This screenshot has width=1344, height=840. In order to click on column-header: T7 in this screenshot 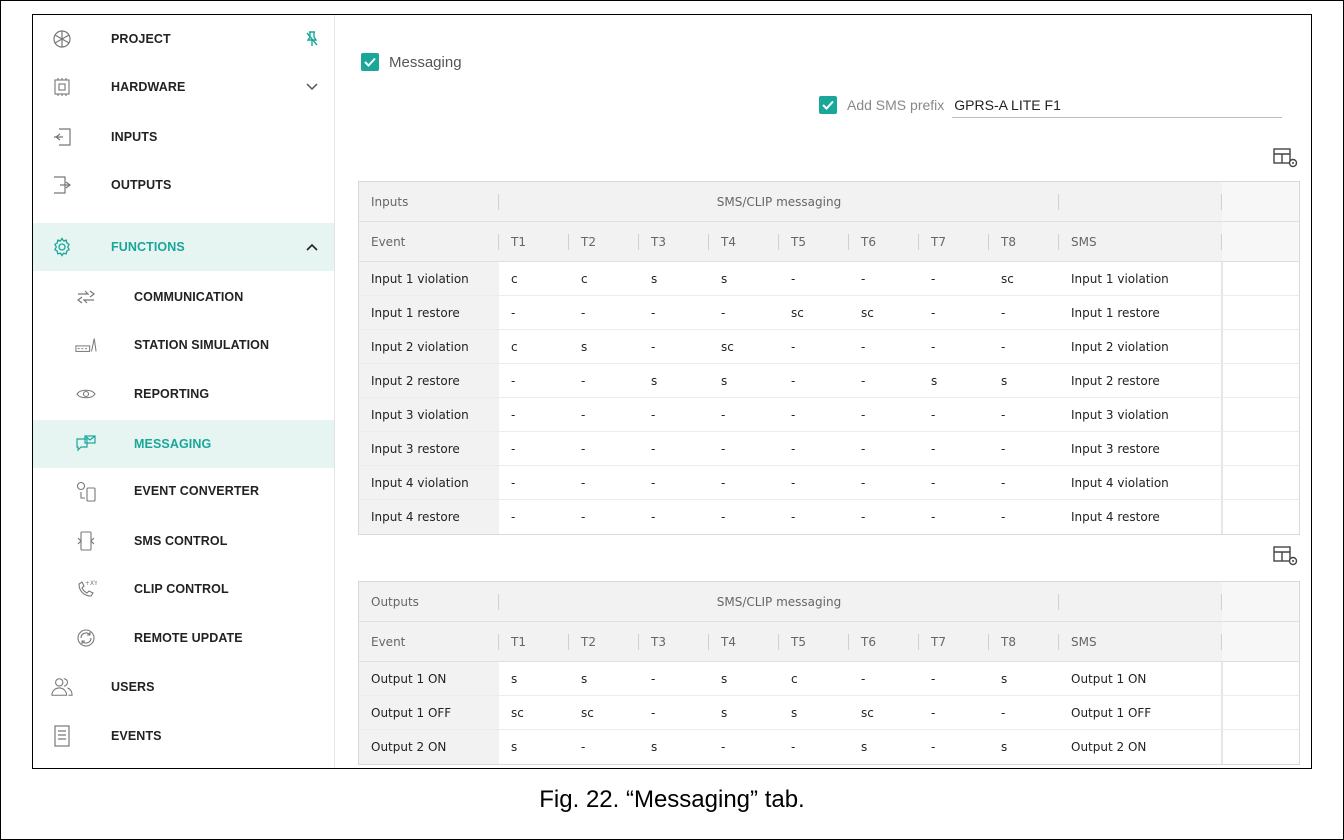, I will do `click(954, 241)`.